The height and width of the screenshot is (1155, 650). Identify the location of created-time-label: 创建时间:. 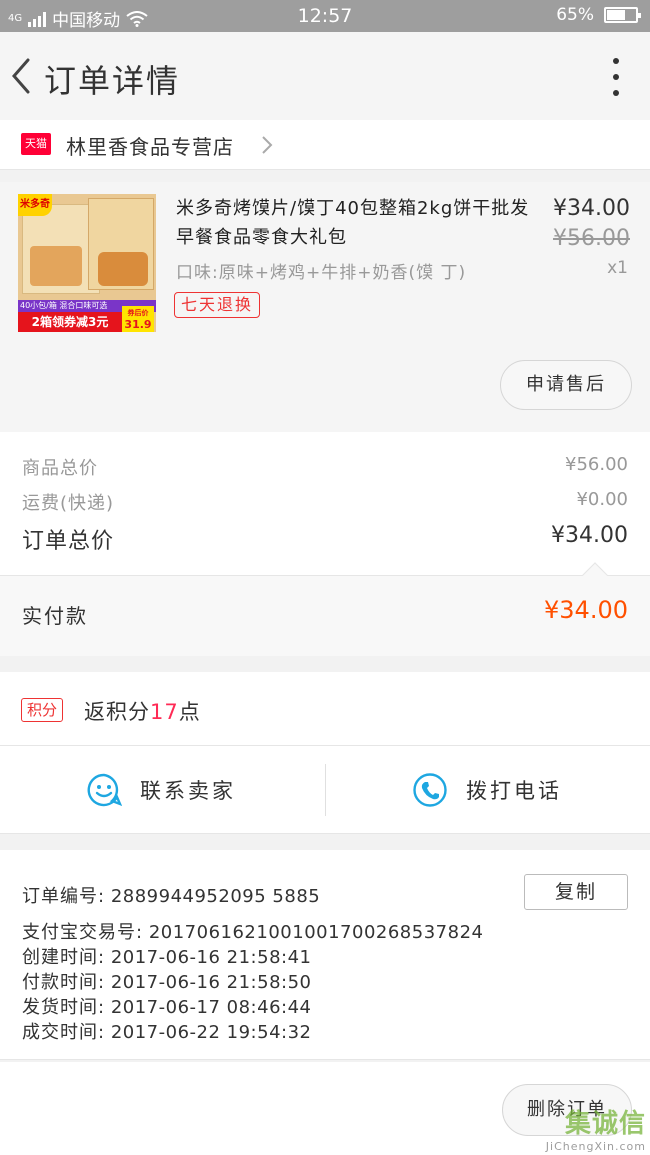
(64, 957).